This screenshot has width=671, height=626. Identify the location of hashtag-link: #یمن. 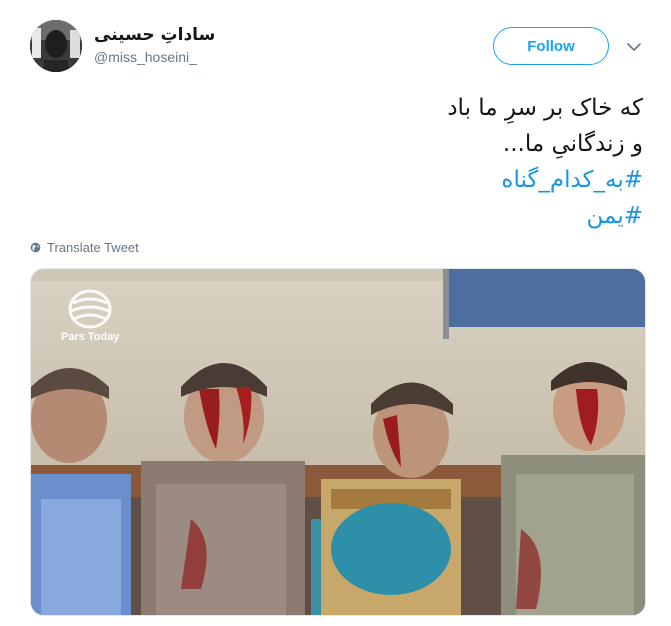
(363, 216).